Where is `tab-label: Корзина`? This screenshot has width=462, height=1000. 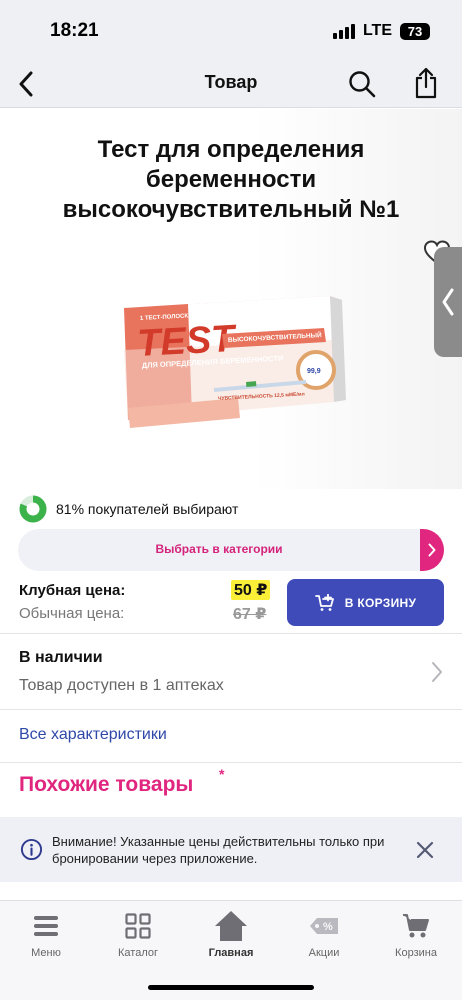
tab-label: Корзина is located at coordinates (416, 953).